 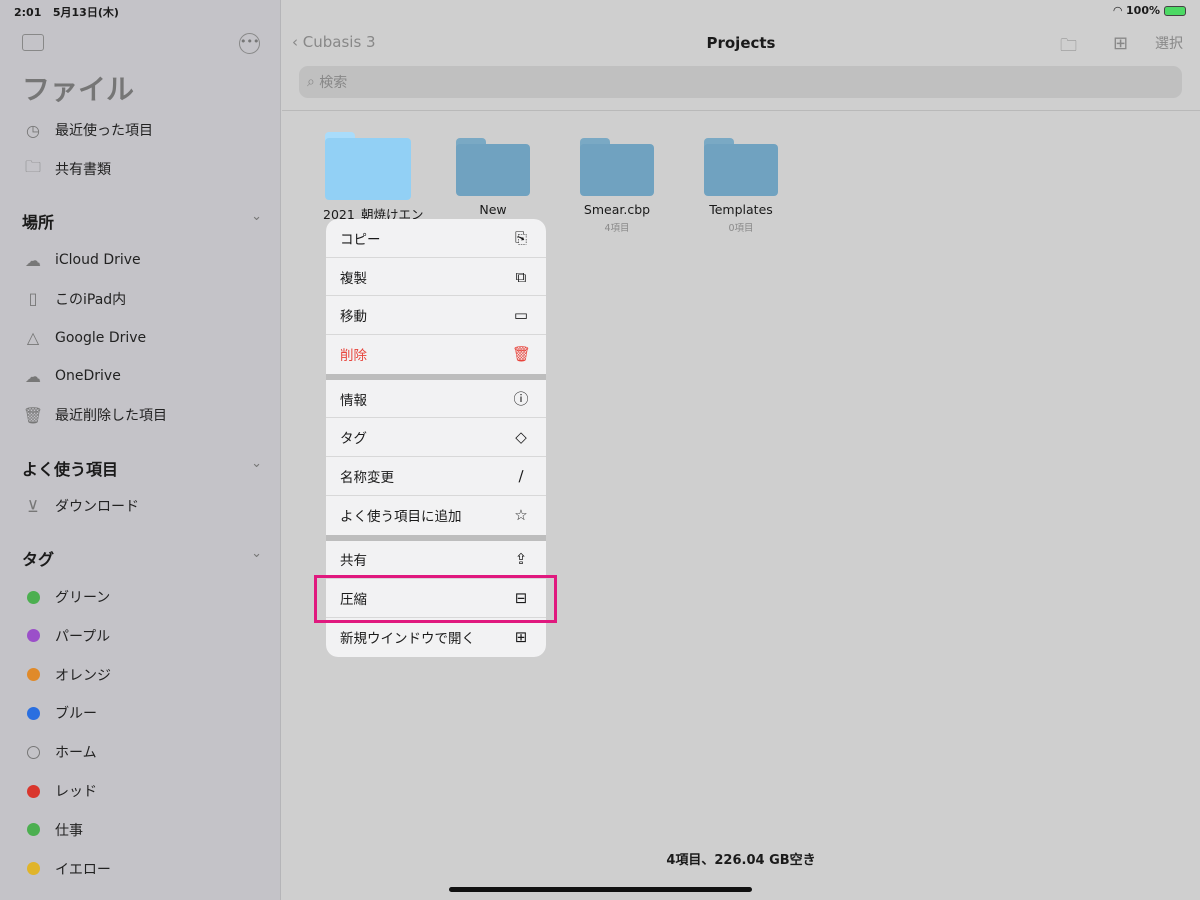 I want to click on sidebar-item: オレンジ, so click(x=142, y=675).